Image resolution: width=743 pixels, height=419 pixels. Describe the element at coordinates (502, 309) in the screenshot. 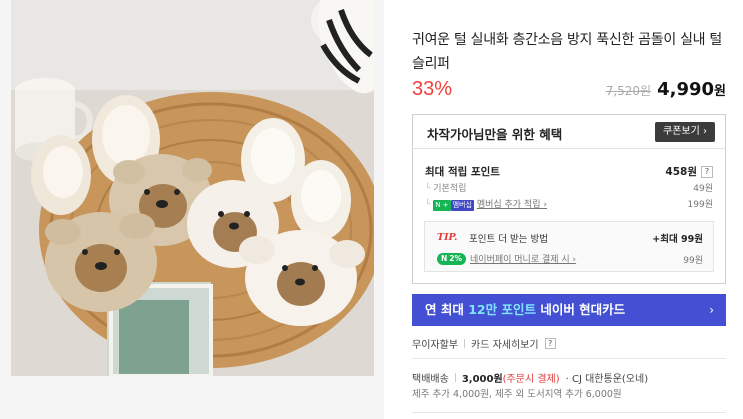

I see `card-banner-highlight: 12만 포인트` at that location.